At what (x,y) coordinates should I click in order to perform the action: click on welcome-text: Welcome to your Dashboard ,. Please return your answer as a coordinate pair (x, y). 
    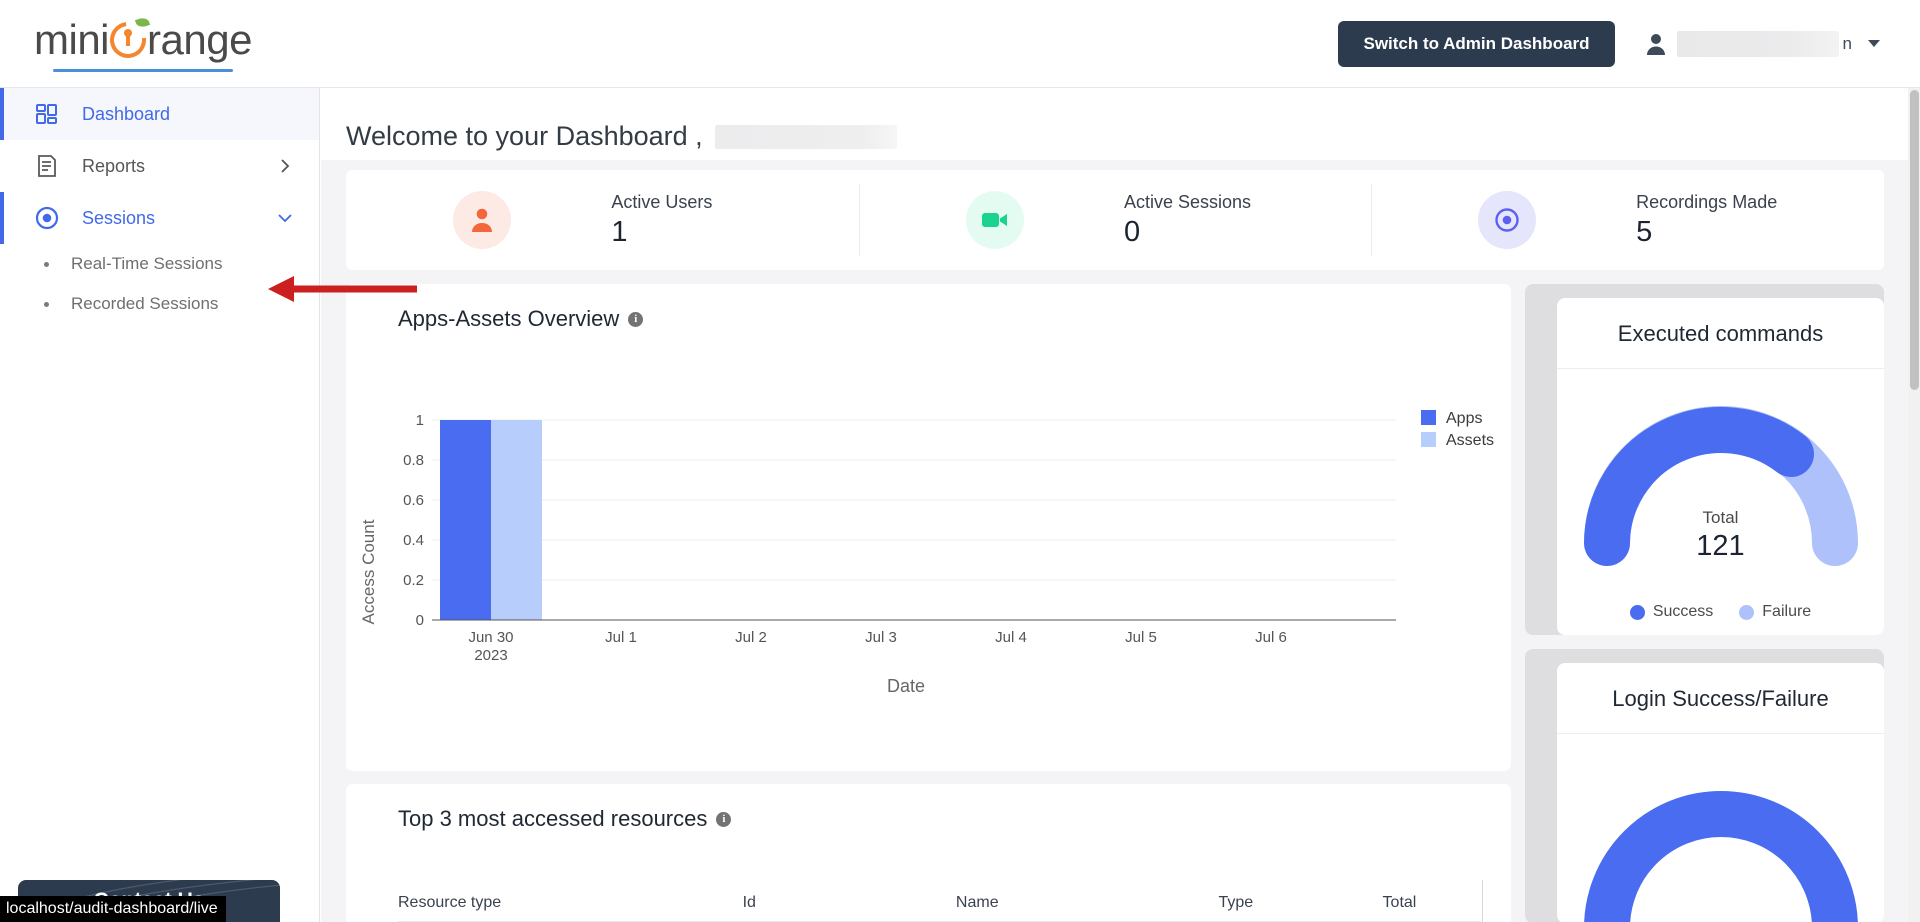
    Looking at the image, I should click on (524, 136).